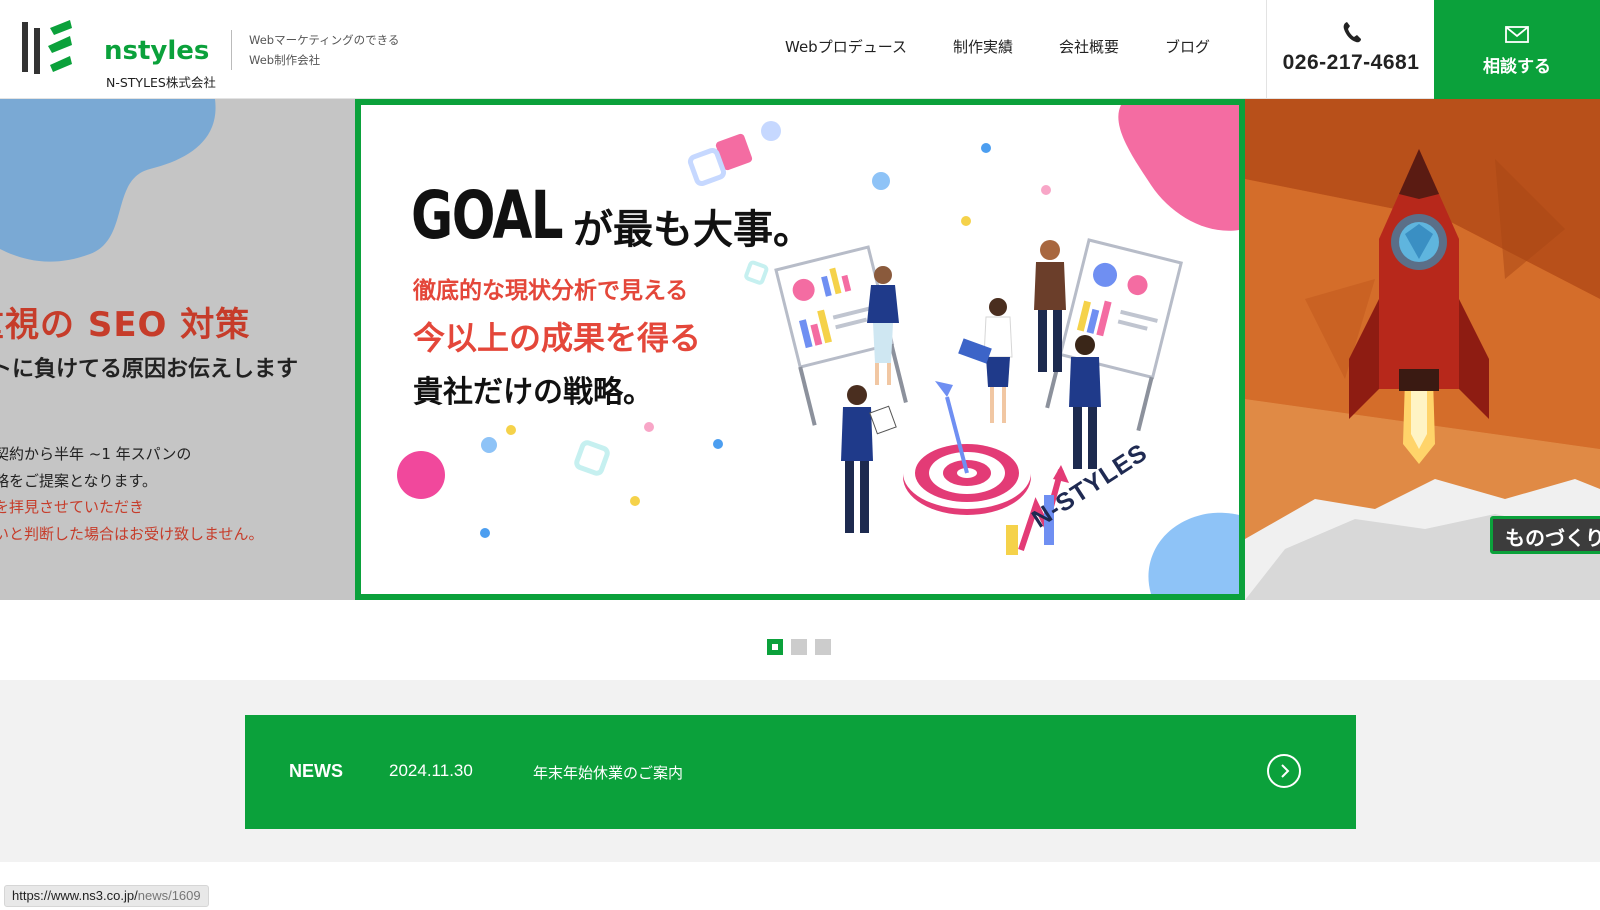  What do you see at coordinates (1351, 62) in the screenshot?
I see `phone-number: 026-217-4681` at bounding box center [1351, 62].